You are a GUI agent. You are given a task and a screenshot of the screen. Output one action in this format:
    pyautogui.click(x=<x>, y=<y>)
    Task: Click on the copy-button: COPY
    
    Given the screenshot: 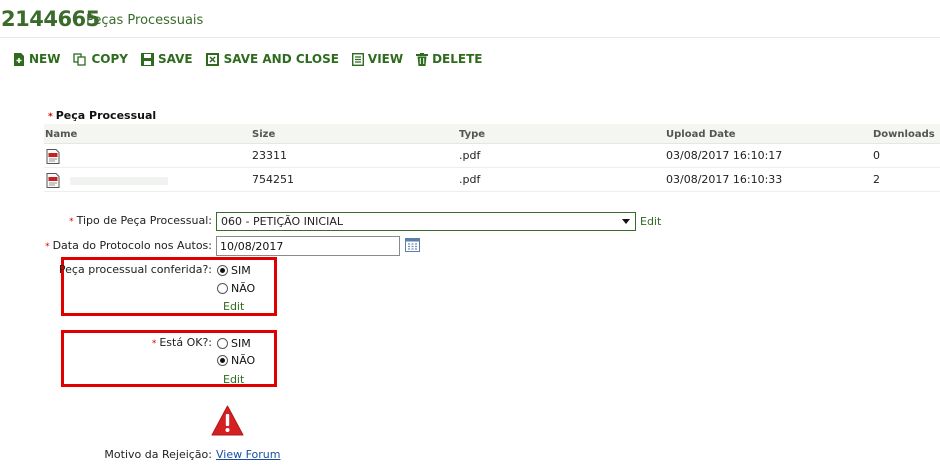 What is the action you would take?
    pyautogui.click(x=100, y=59)
    